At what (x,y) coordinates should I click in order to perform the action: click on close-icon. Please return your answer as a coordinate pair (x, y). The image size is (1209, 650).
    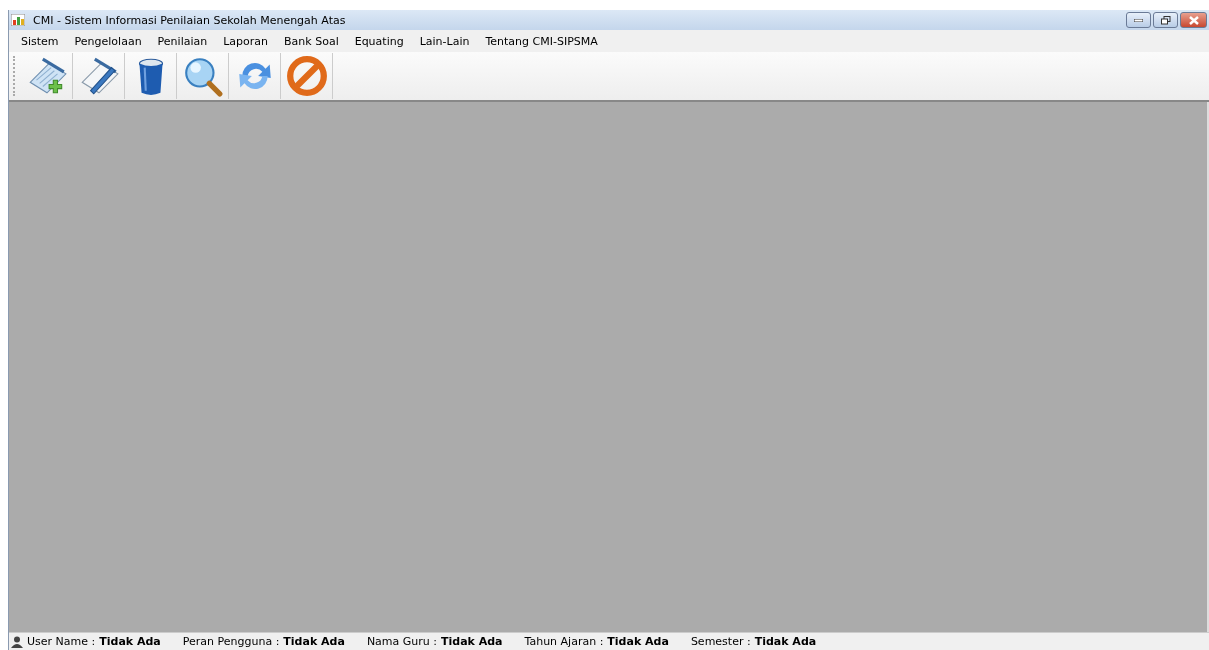
    Looking at the image, I should click on (1193, 20).